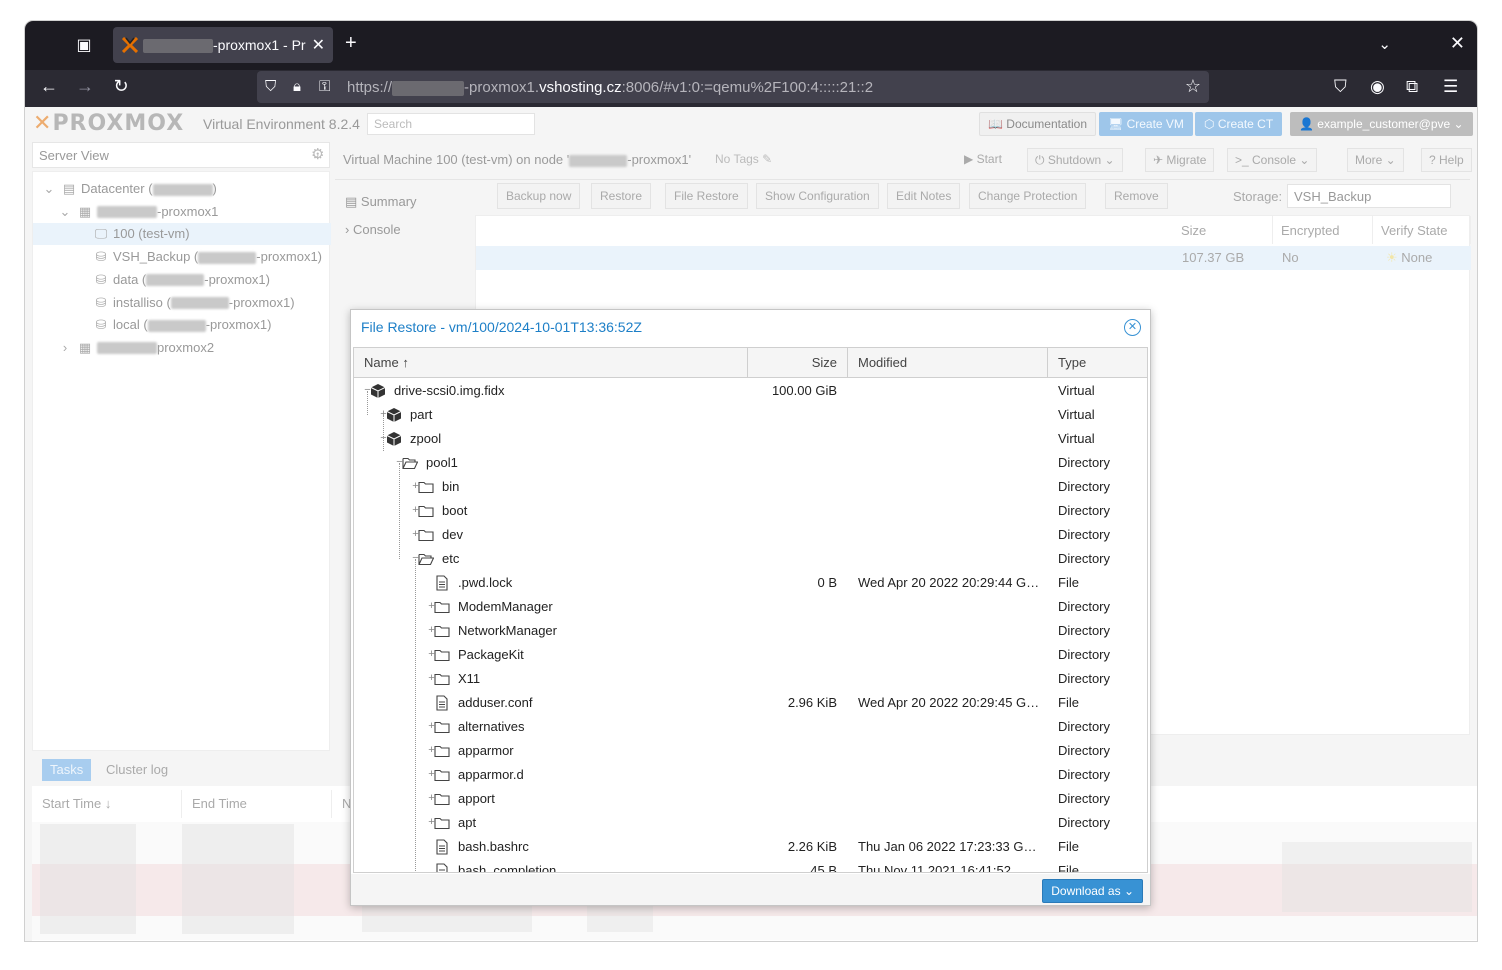  I want to click on lock-icon: 🔒︎, so click(297, 86).